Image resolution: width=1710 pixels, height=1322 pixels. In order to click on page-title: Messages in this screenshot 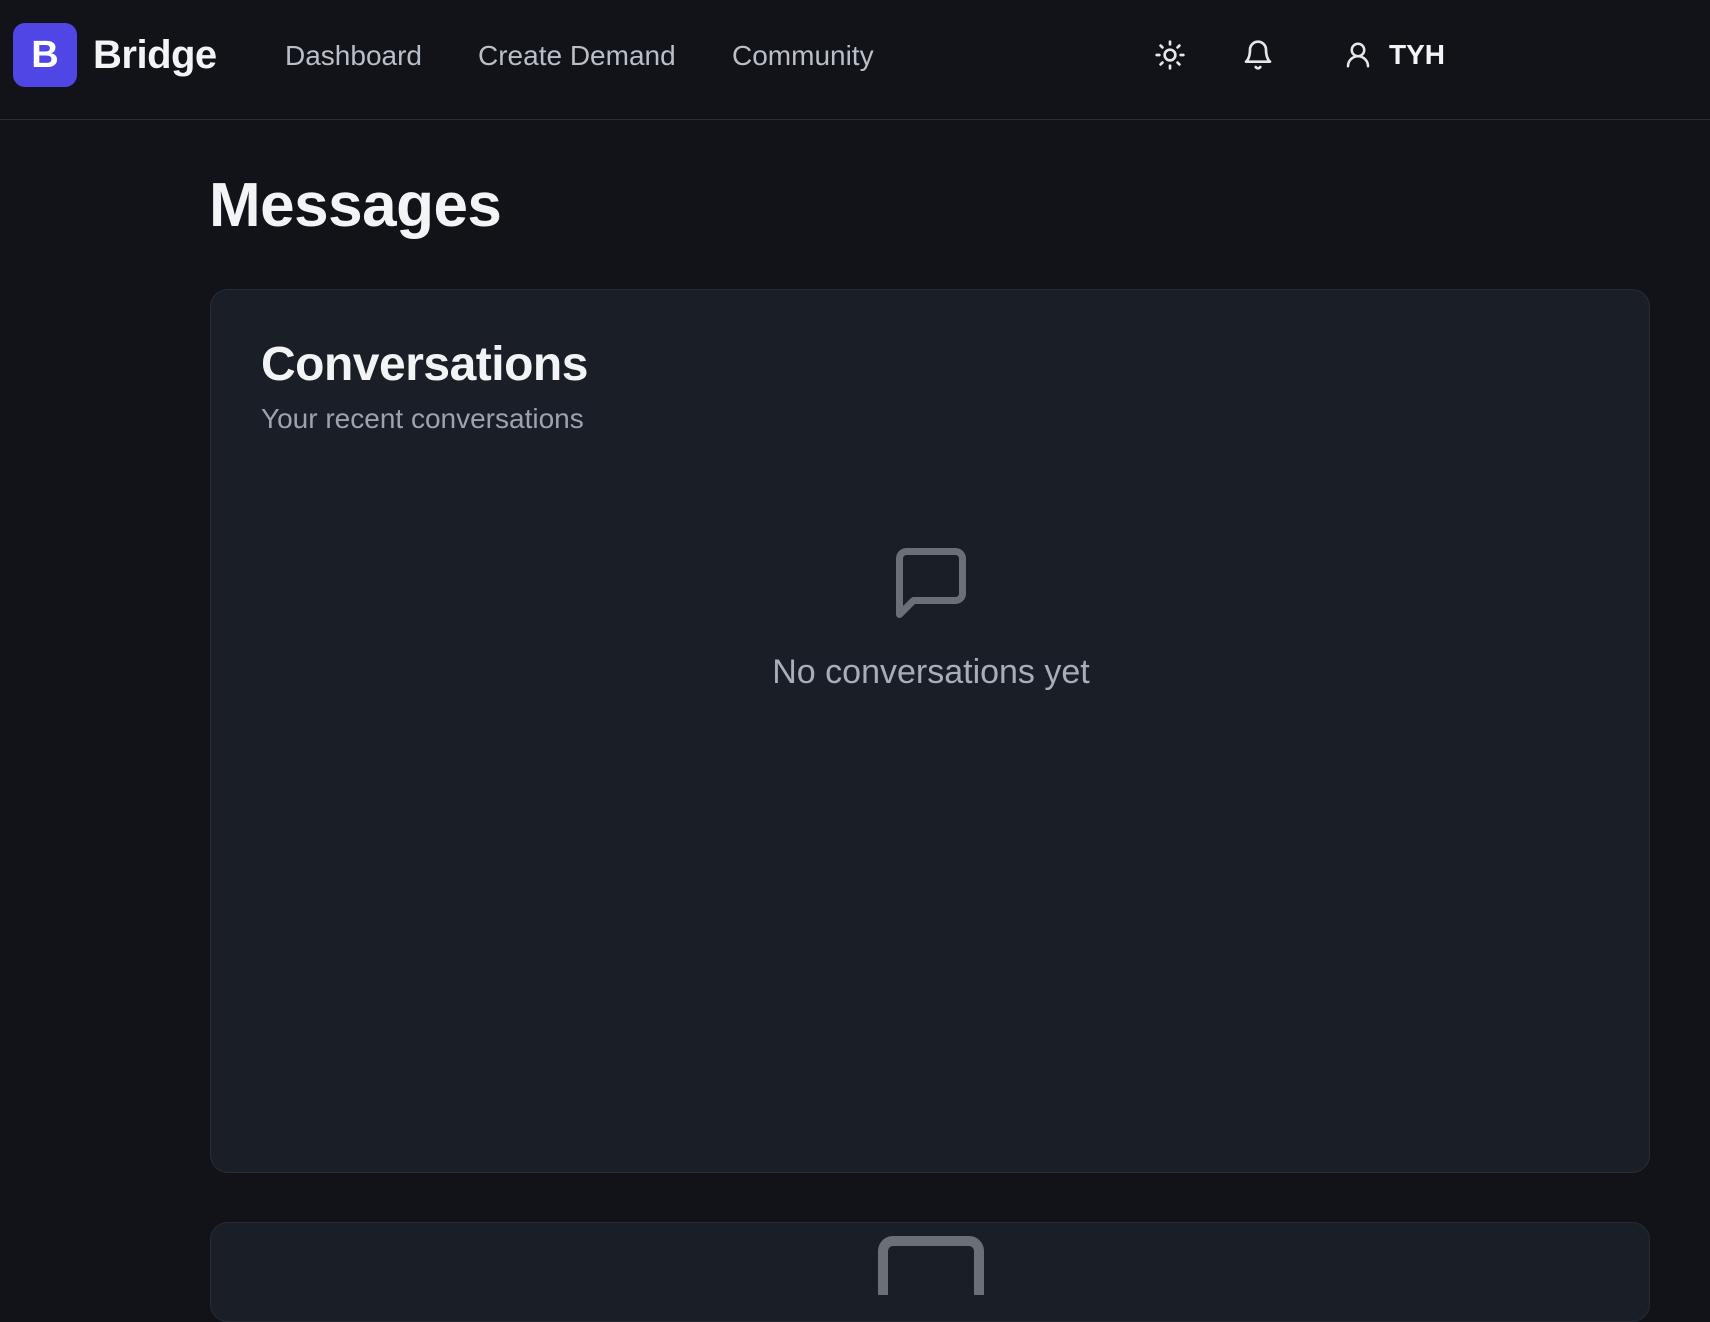, I will do `click(355, 205)`.